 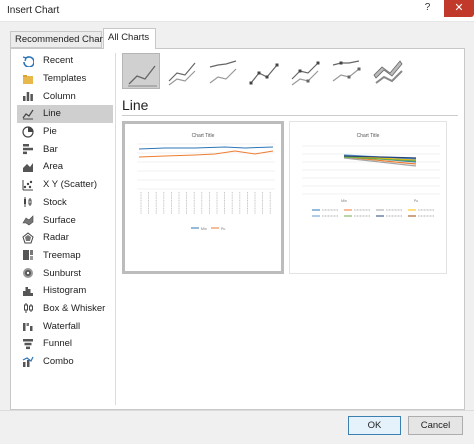 I want to click on cancel-button: Cancel, so click(x=435, y=425).